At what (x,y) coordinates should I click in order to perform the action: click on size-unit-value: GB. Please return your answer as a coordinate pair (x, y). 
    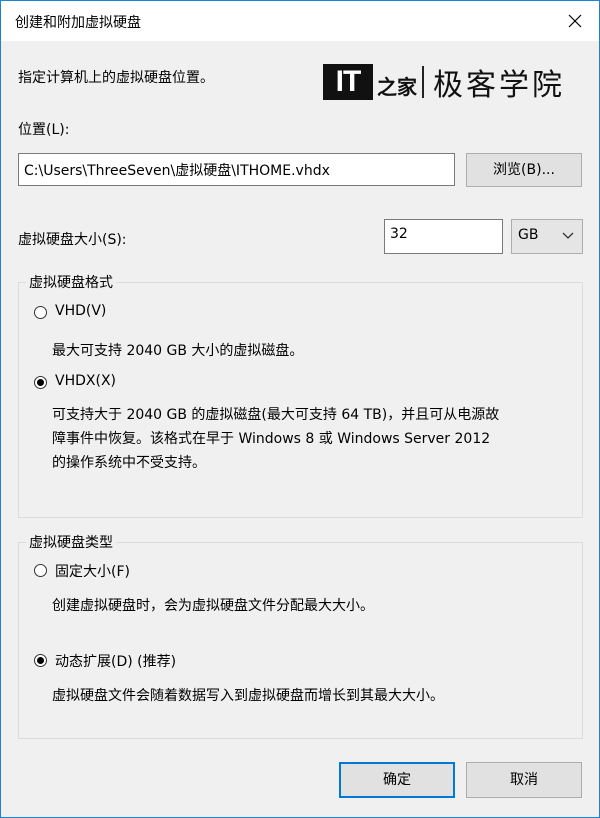
    Looking at the image, I should click on (528, 235).